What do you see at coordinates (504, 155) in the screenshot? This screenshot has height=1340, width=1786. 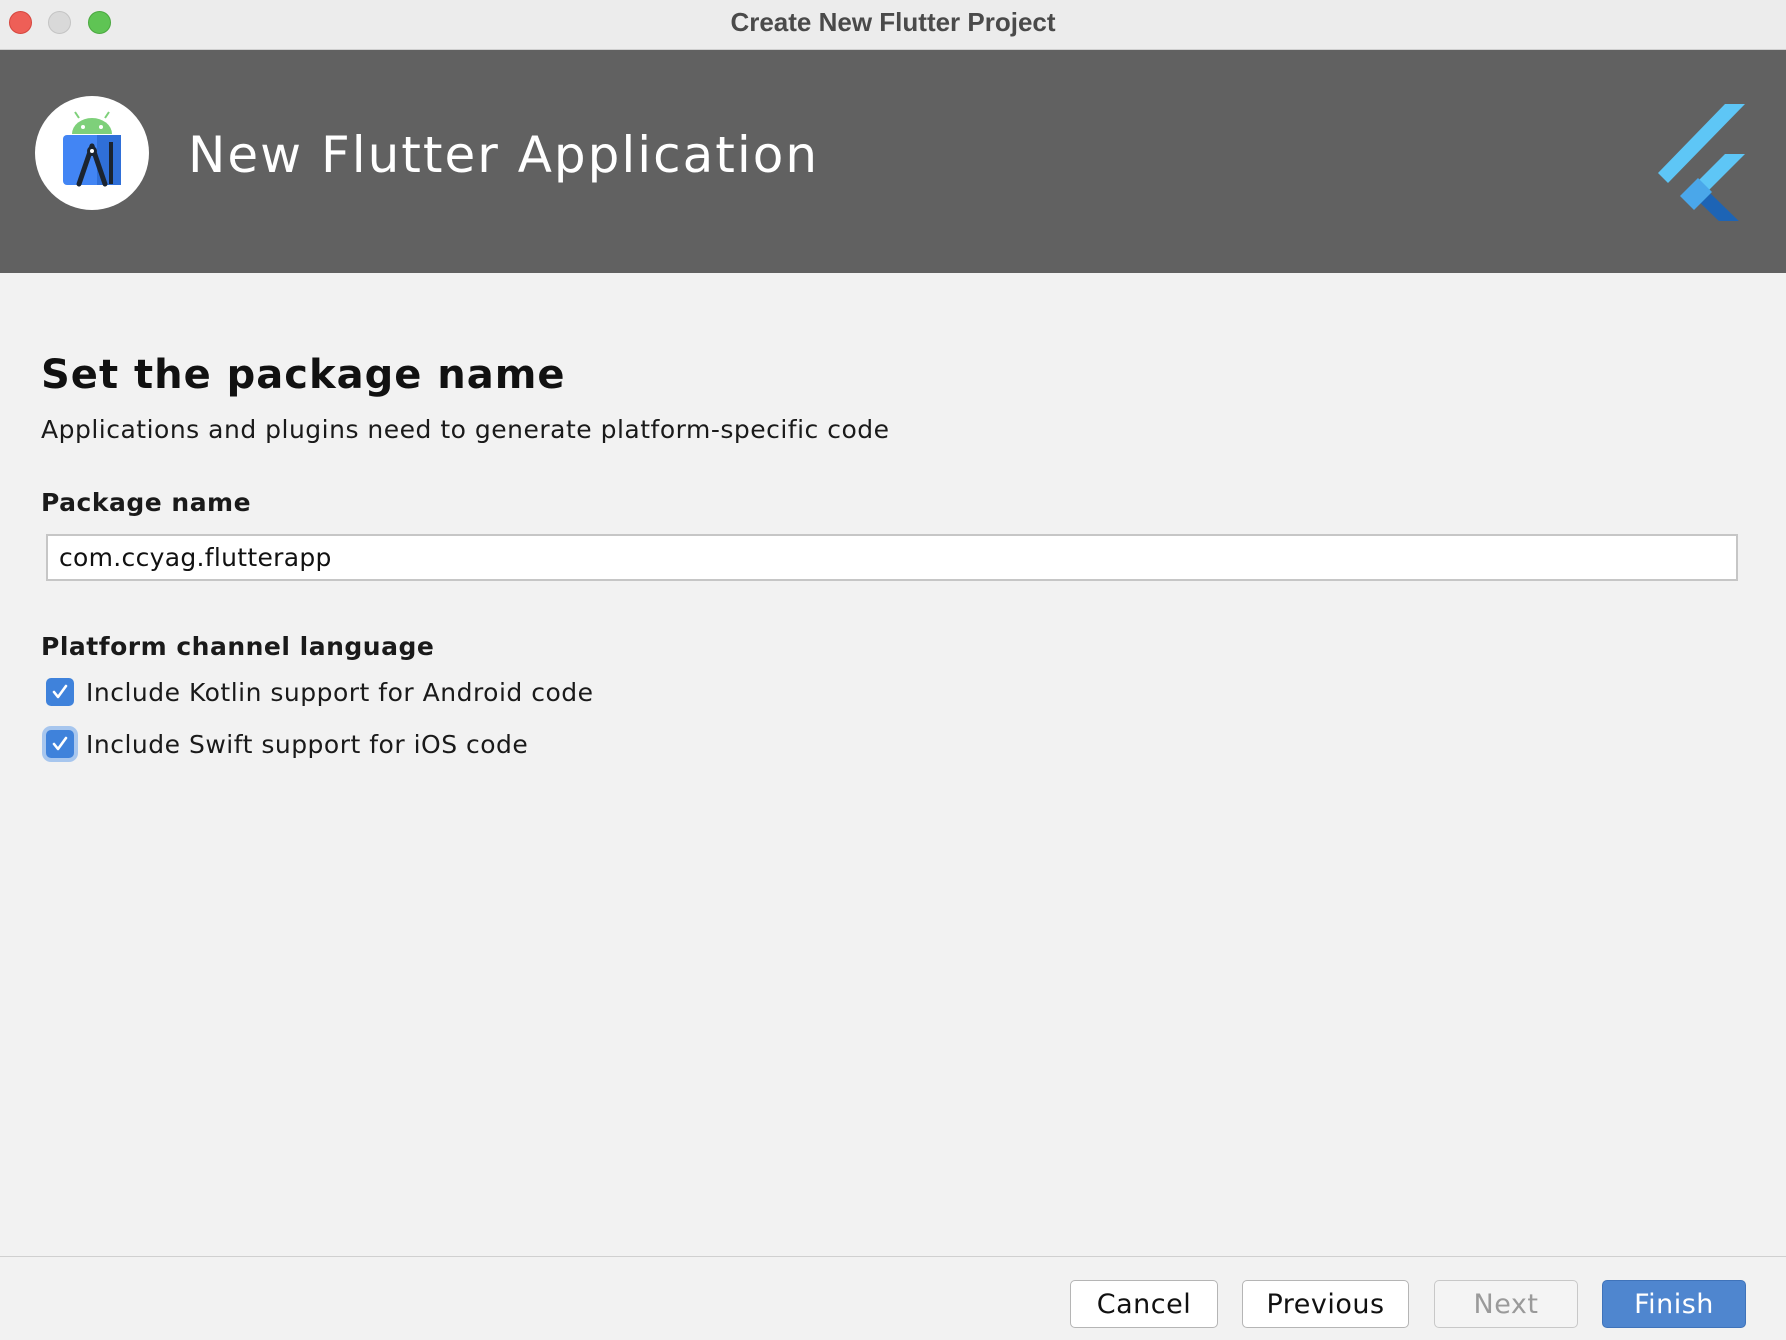 I see `banner-title: New Flutter Application` at bounding box center [504, 155].